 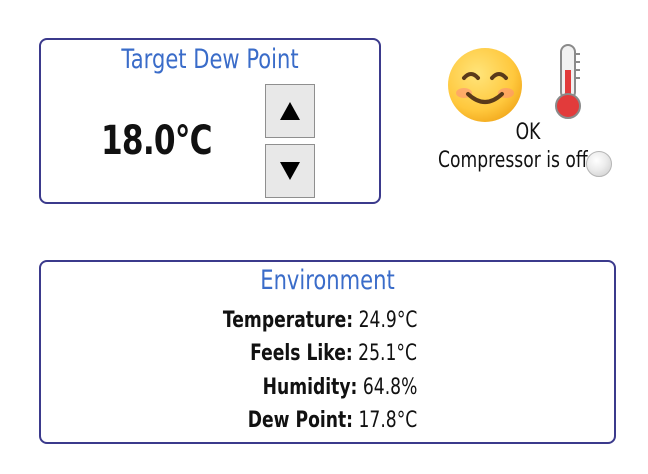 I want to click on dew-point-row: Dew Point: 17.8°C, so click(x=229, y=420).